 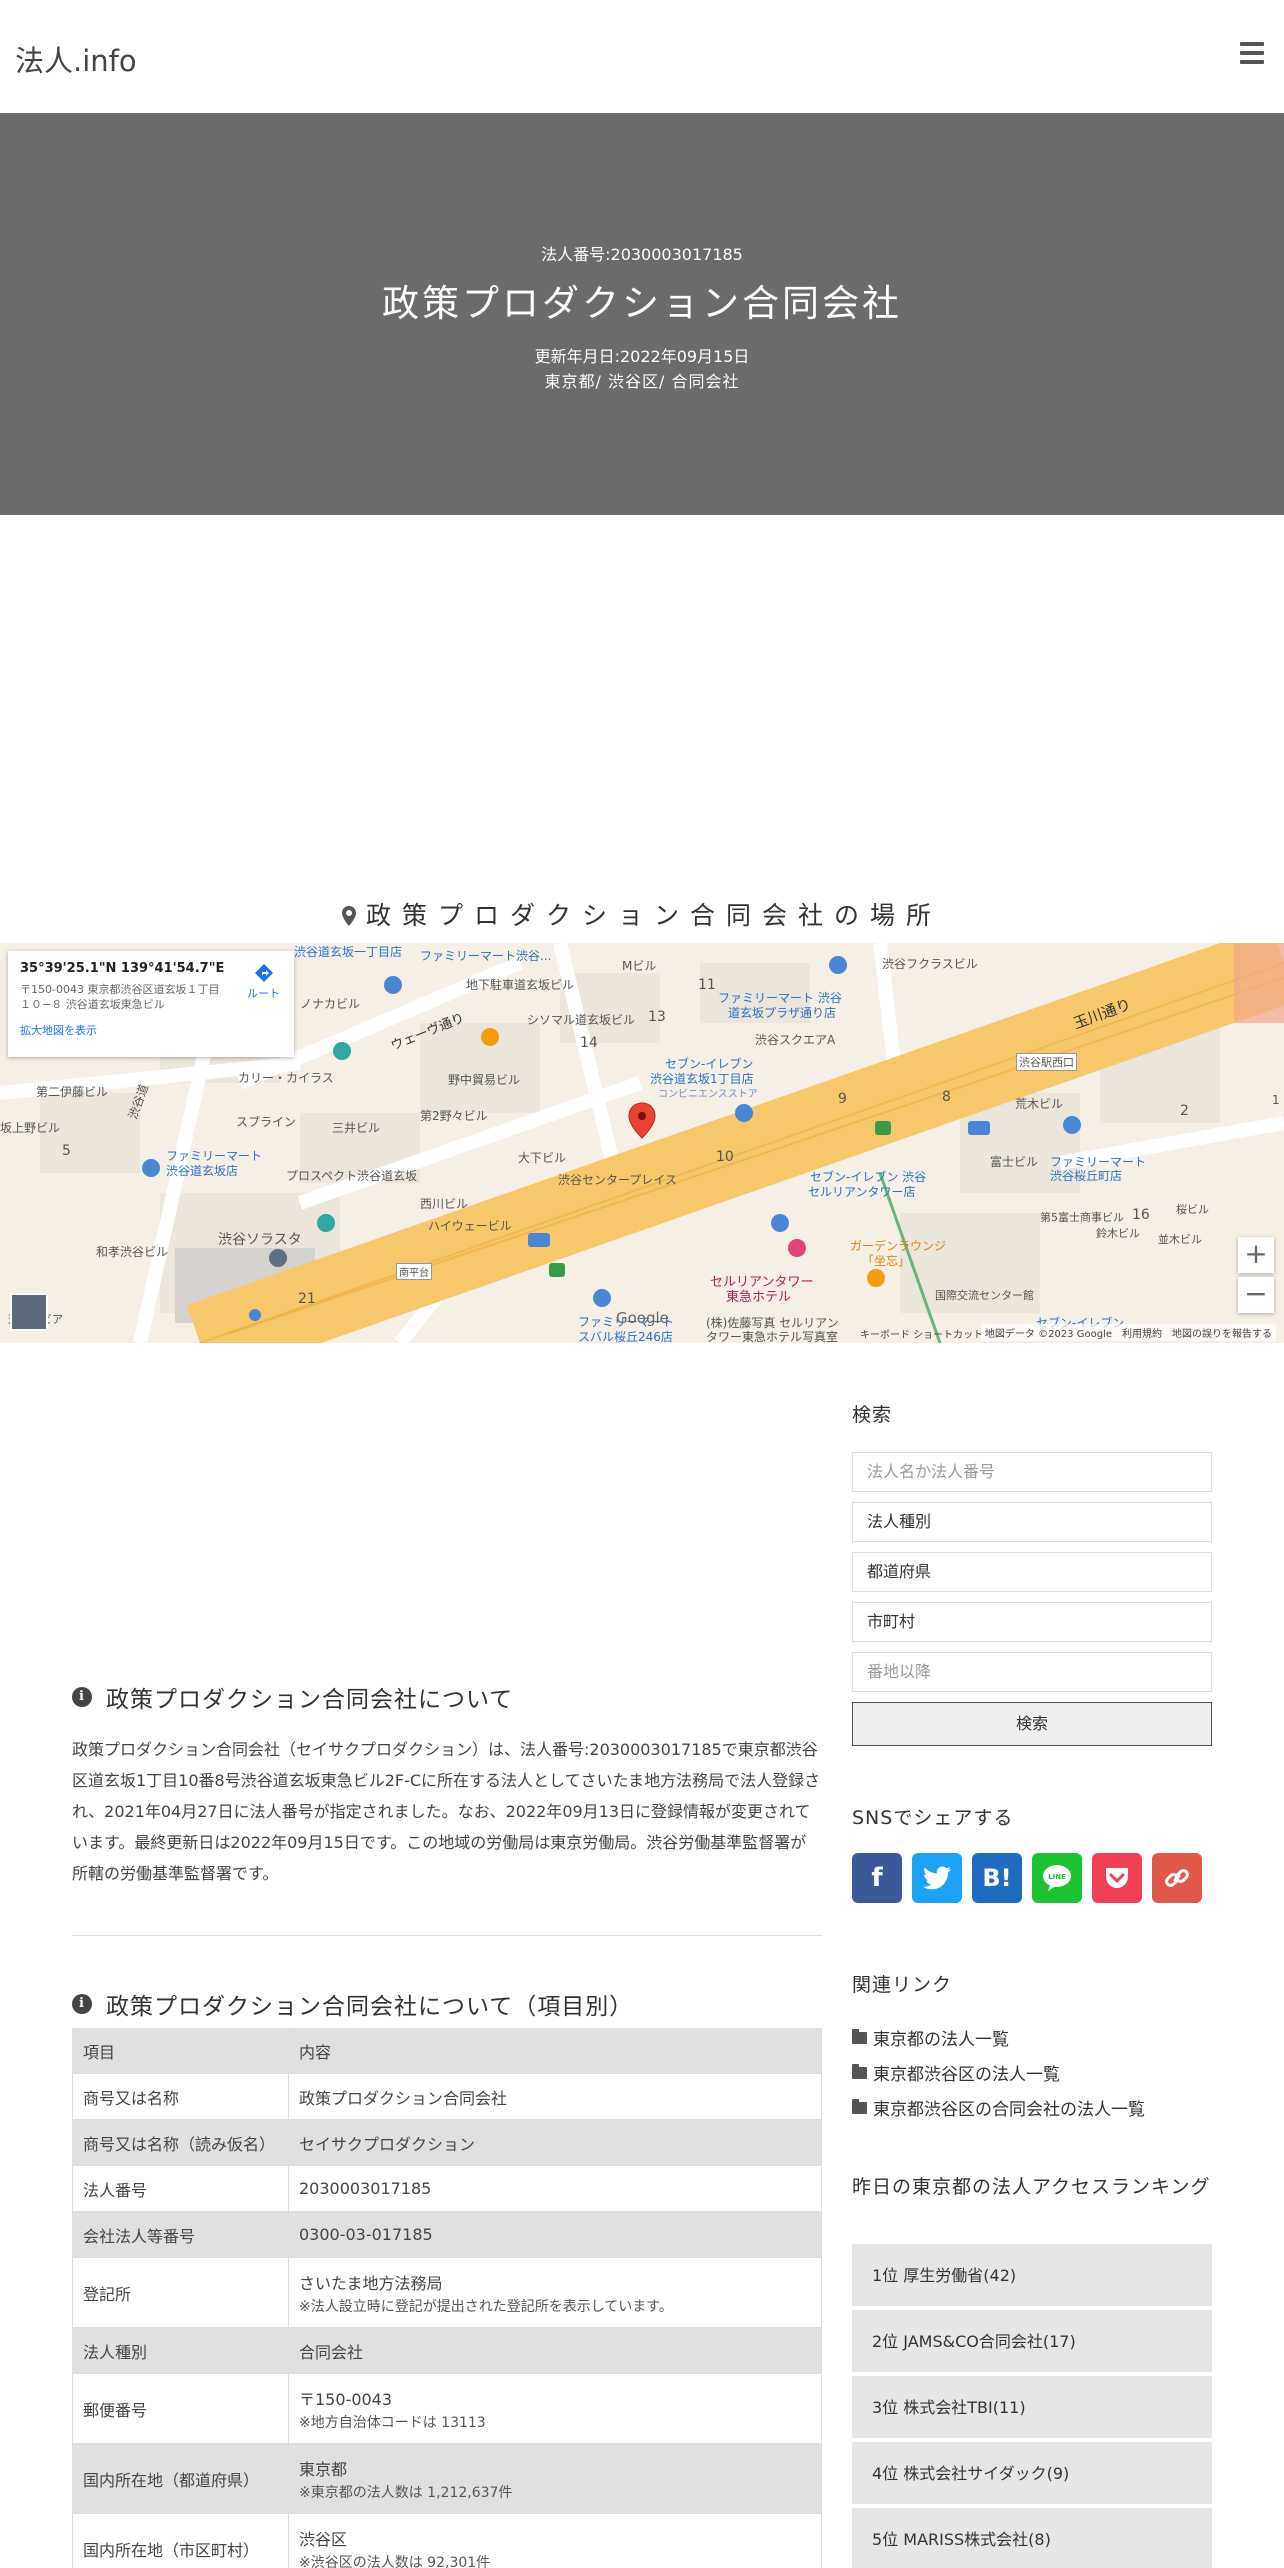 What do you see at coordinates (1276, 1100) in the screenshot?
I see `map-label: 1` at bounding box center [1276, 1100].